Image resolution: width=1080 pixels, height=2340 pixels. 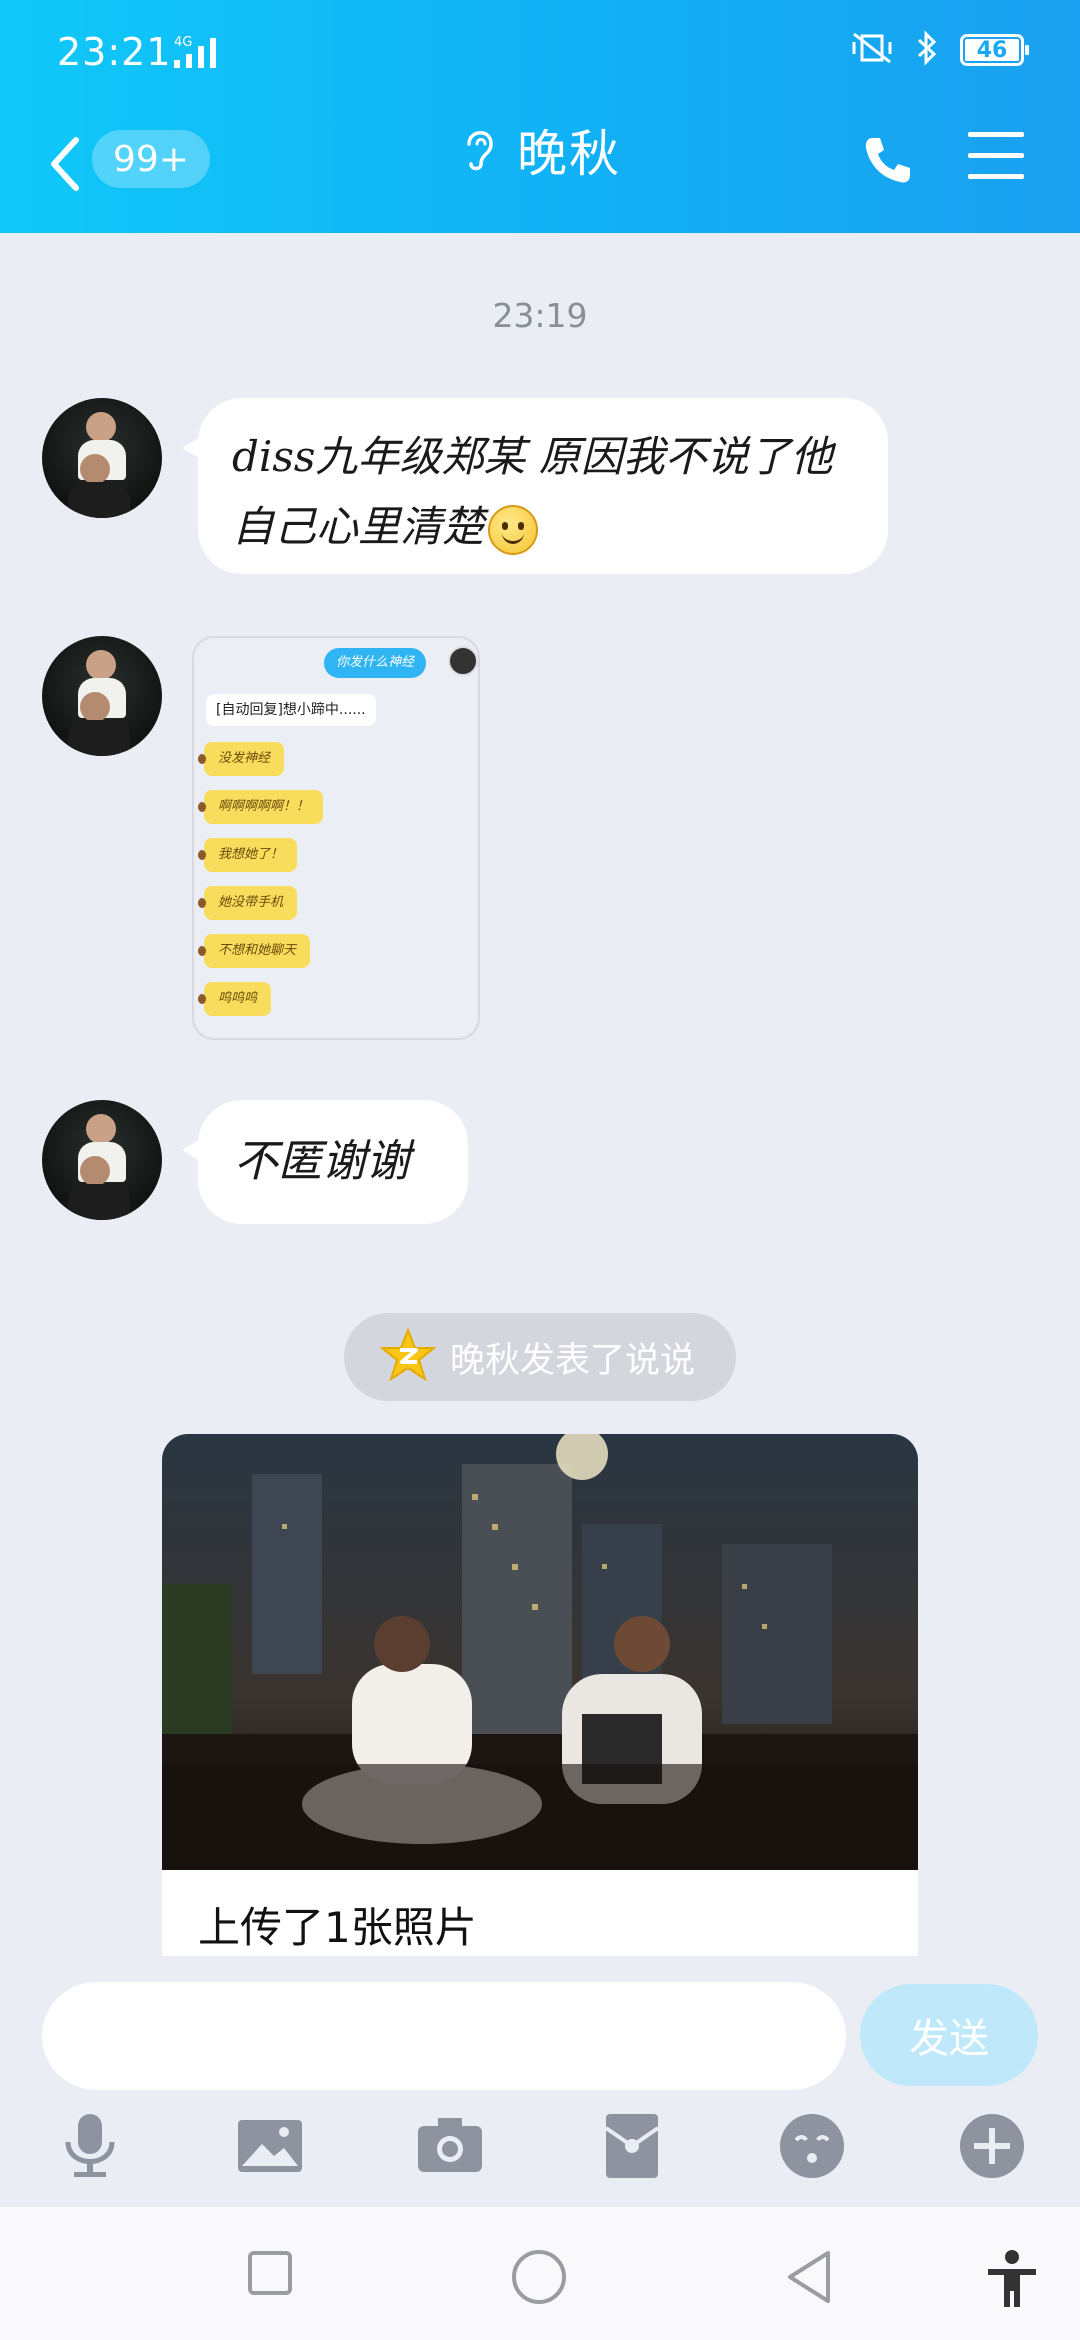 I want to click on battery-level: 46, so click(x=992, y=50).